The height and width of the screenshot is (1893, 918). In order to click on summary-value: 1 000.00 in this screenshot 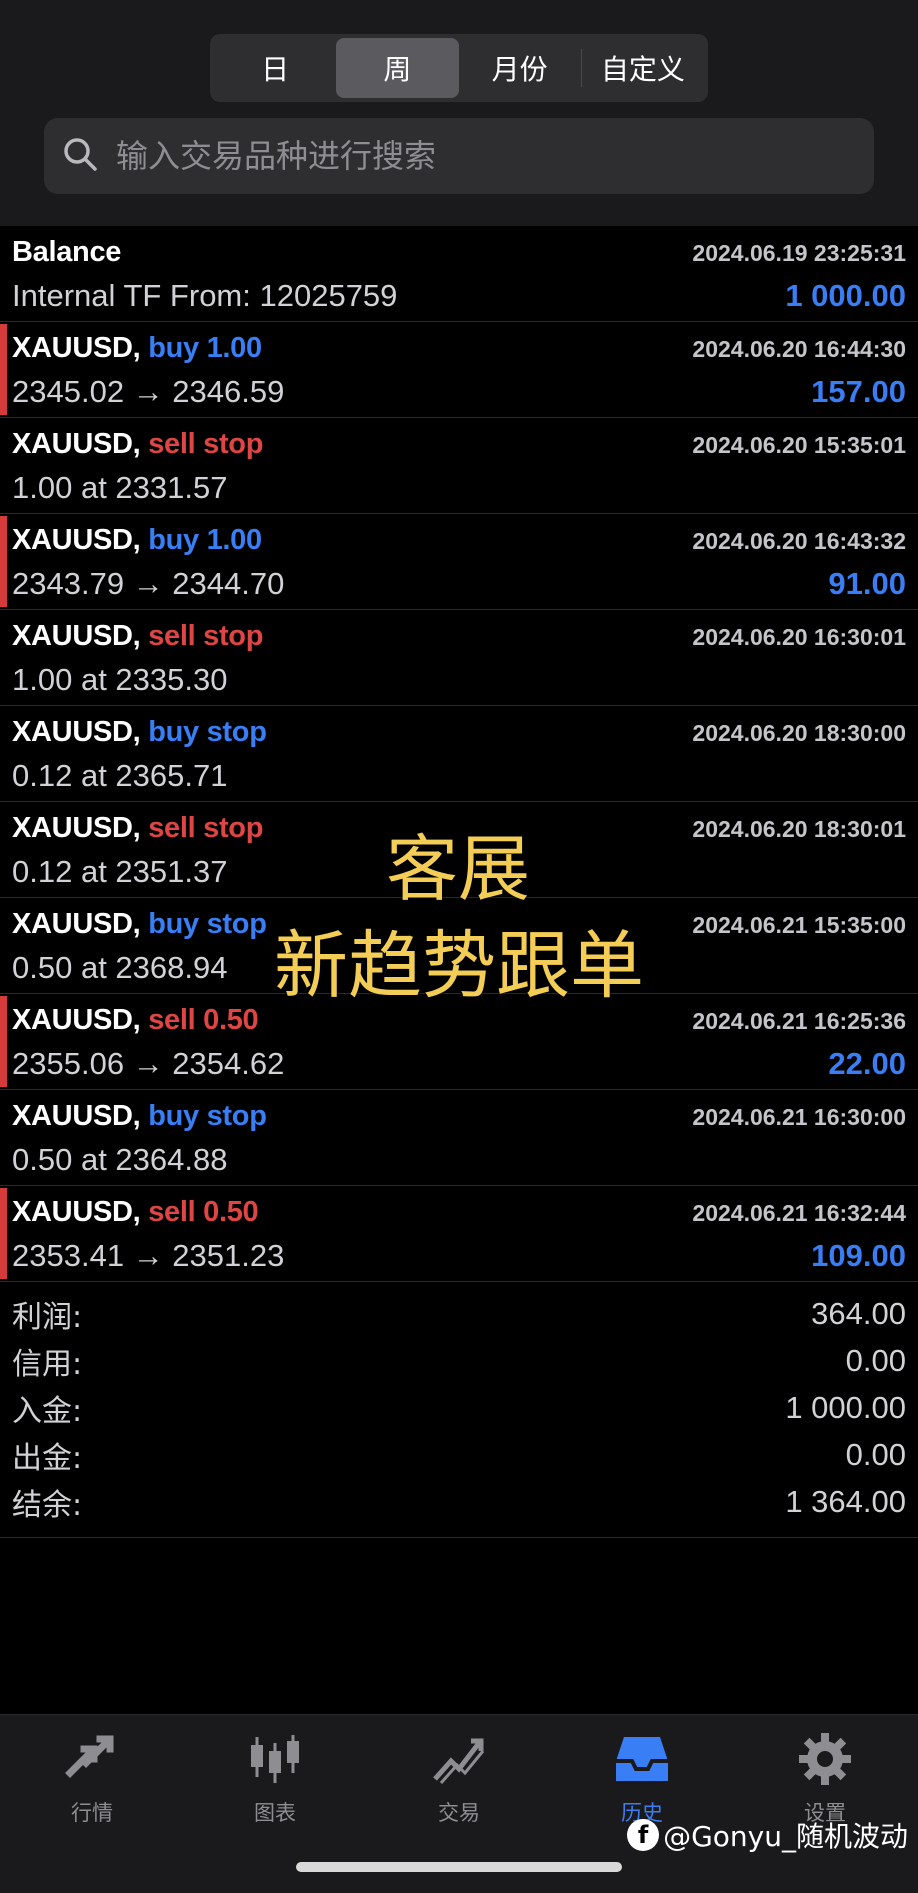, I will do `click(845, 1407)`.